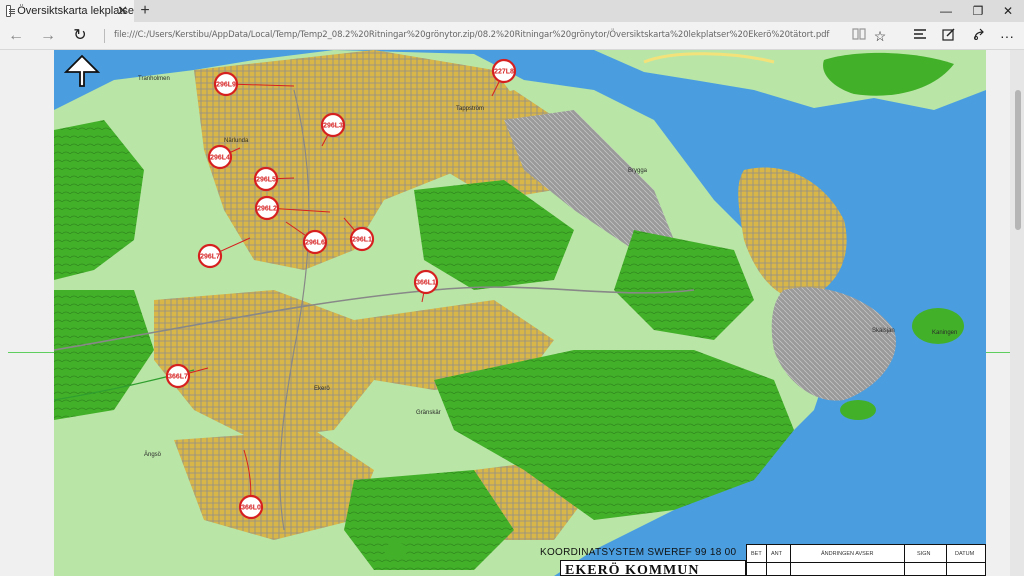  What do you see at coordinates (178, 377) in the screenshot?
I see `svg-text: 366L7` at bounding box center [178, 377].